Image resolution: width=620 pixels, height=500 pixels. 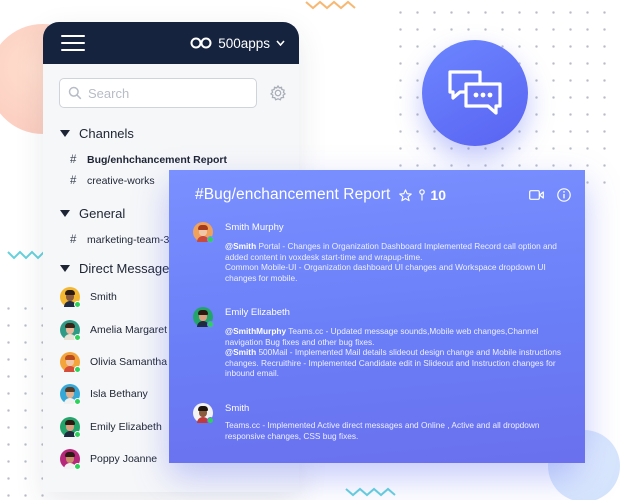 I want to click on search-row, so click(x=171, y=86).